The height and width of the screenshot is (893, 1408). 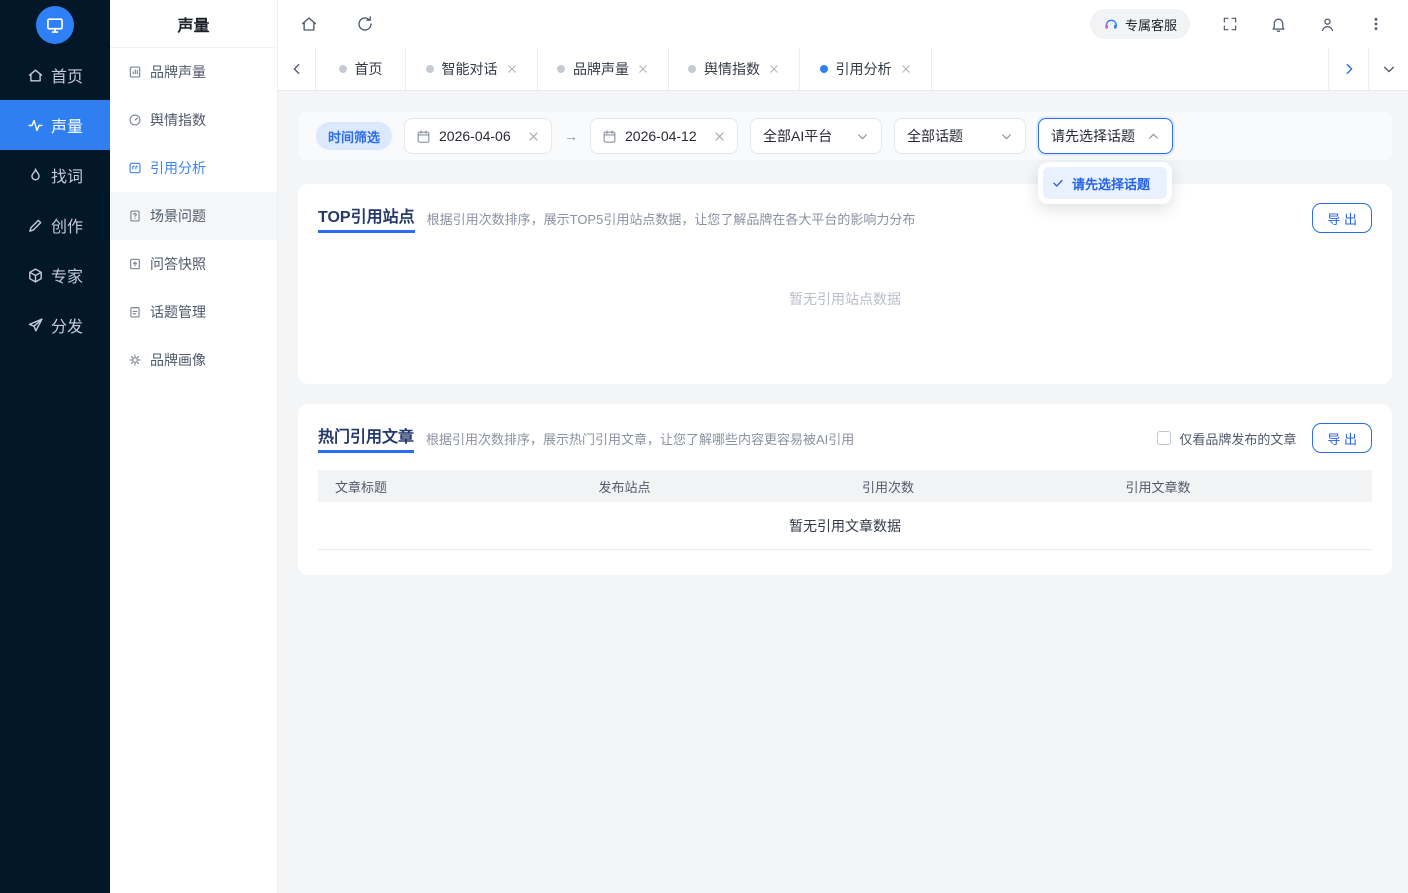 I want to click on sidebar-item-brand-volume: 品牌声量, so click(x=193, y=72).